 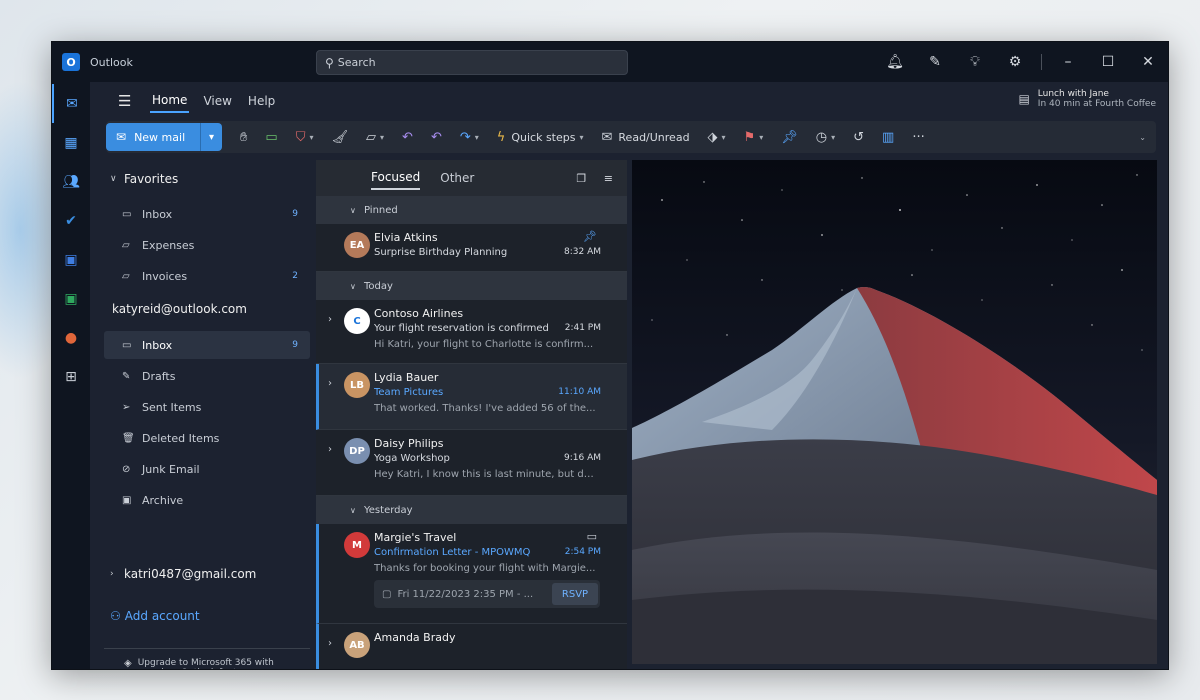 What do you see at coordinates (207, 438) in the screenshot?
I see `folder-deleted: 🗑︎ Deleted Items` at bounding box center [207, 438].